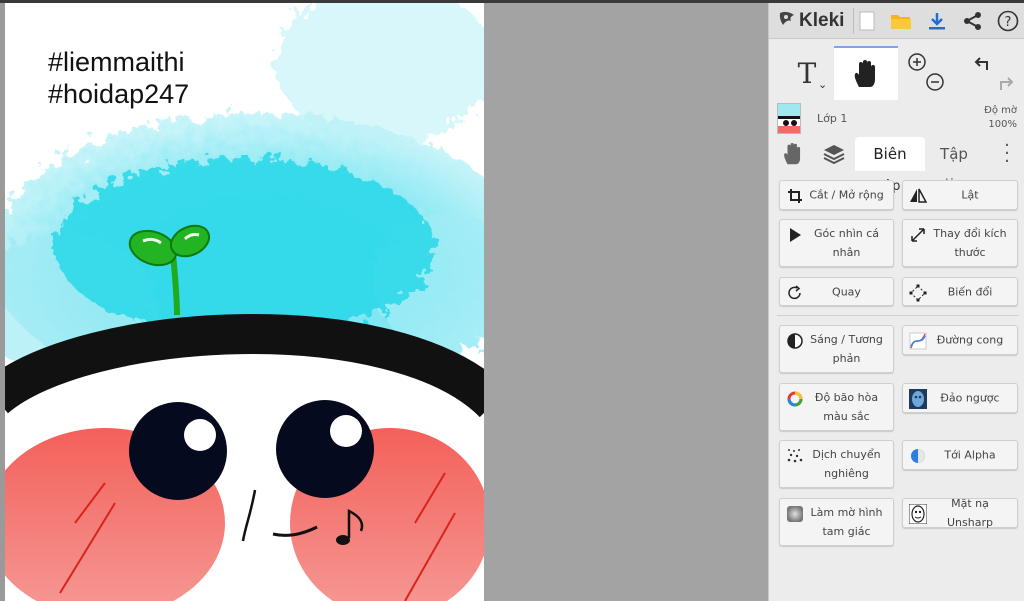  I want to click on right-eye, so click(325, 449).